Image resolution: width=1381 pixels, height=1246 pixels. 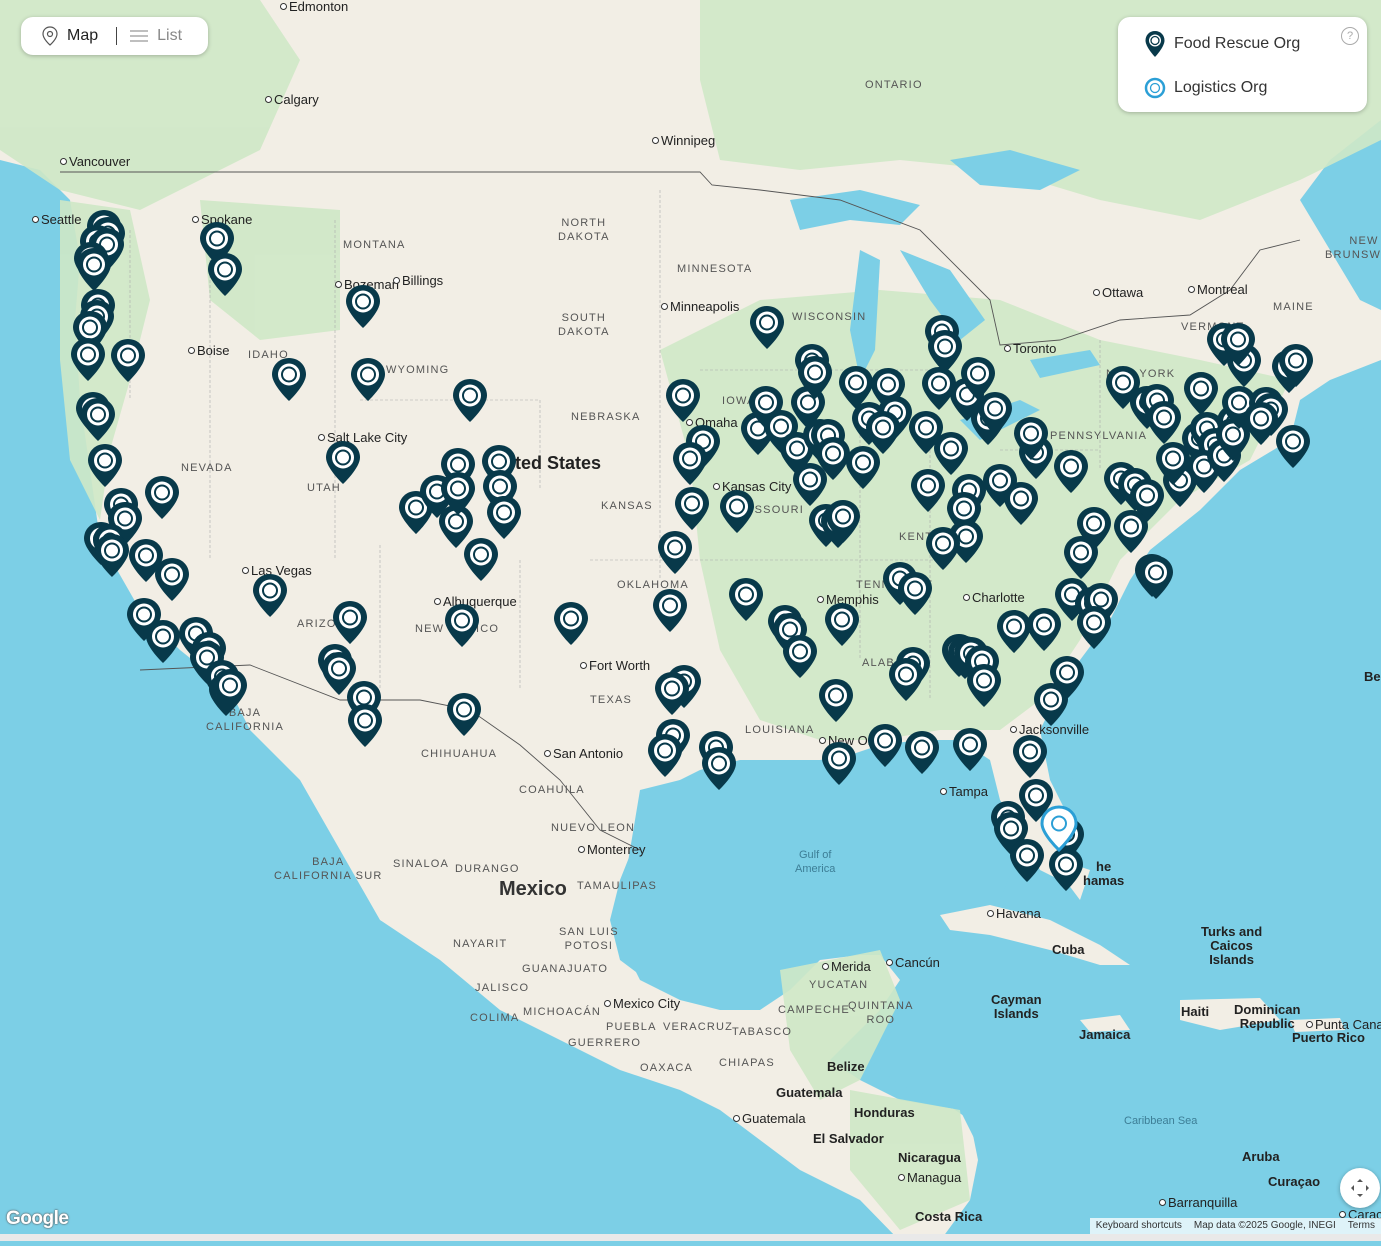 I want to click on map-label: COAHUILA, so click(x=552, y=790).